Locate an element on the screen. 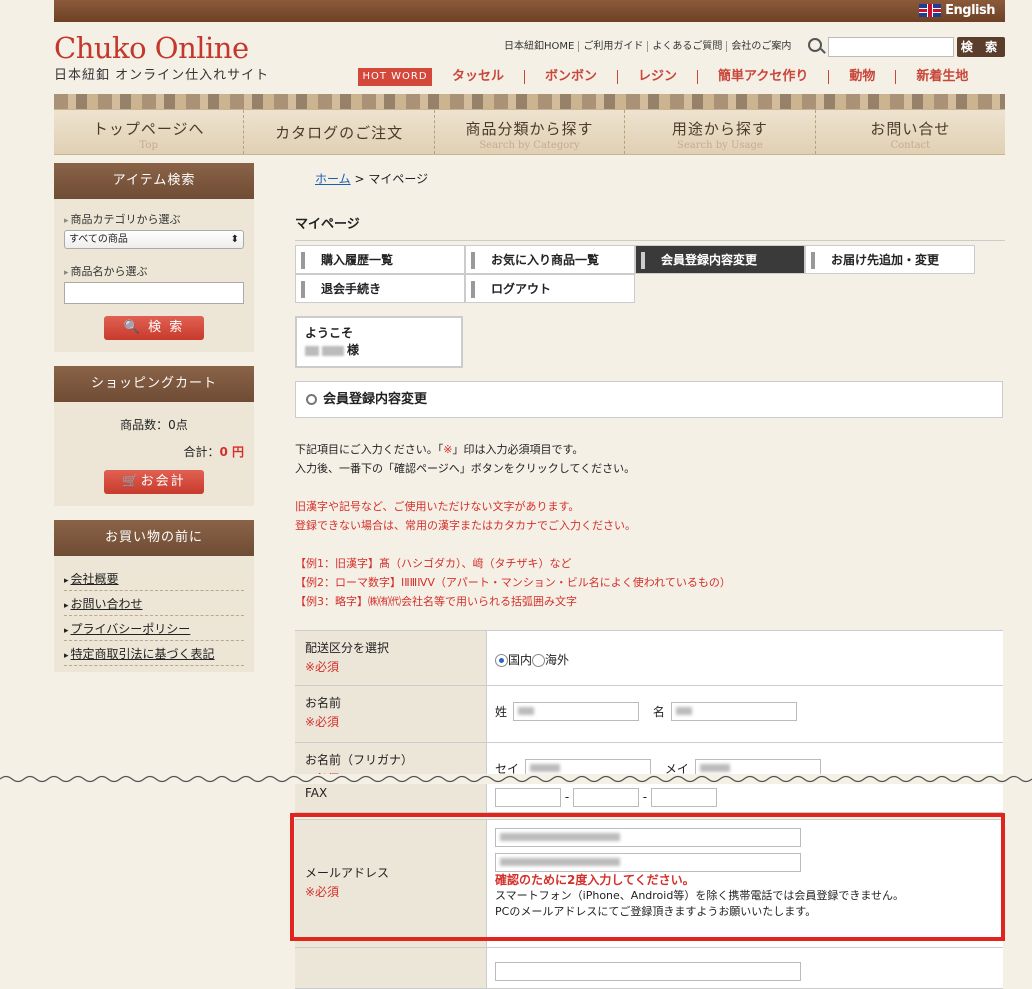  util-link-home: 日本紐釦HOME is located at coordinates (541, 46).